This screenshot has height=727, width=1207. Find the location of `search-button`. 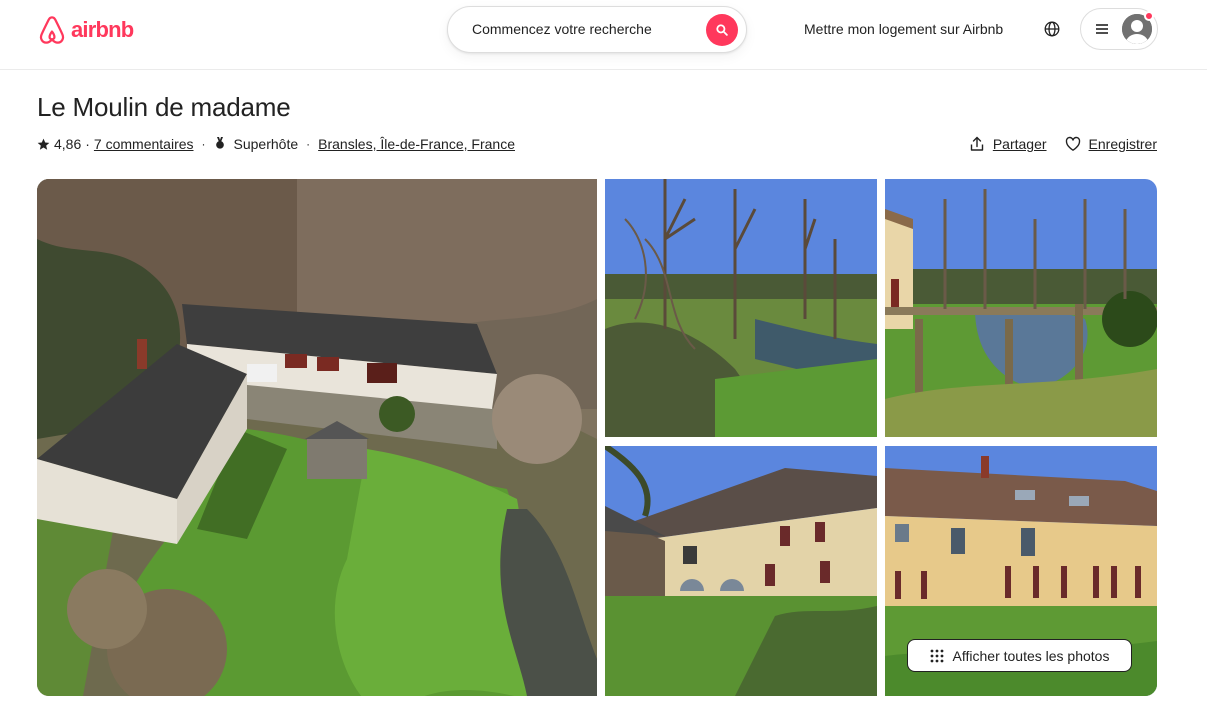

search-button is located at coordinates (722, 30).